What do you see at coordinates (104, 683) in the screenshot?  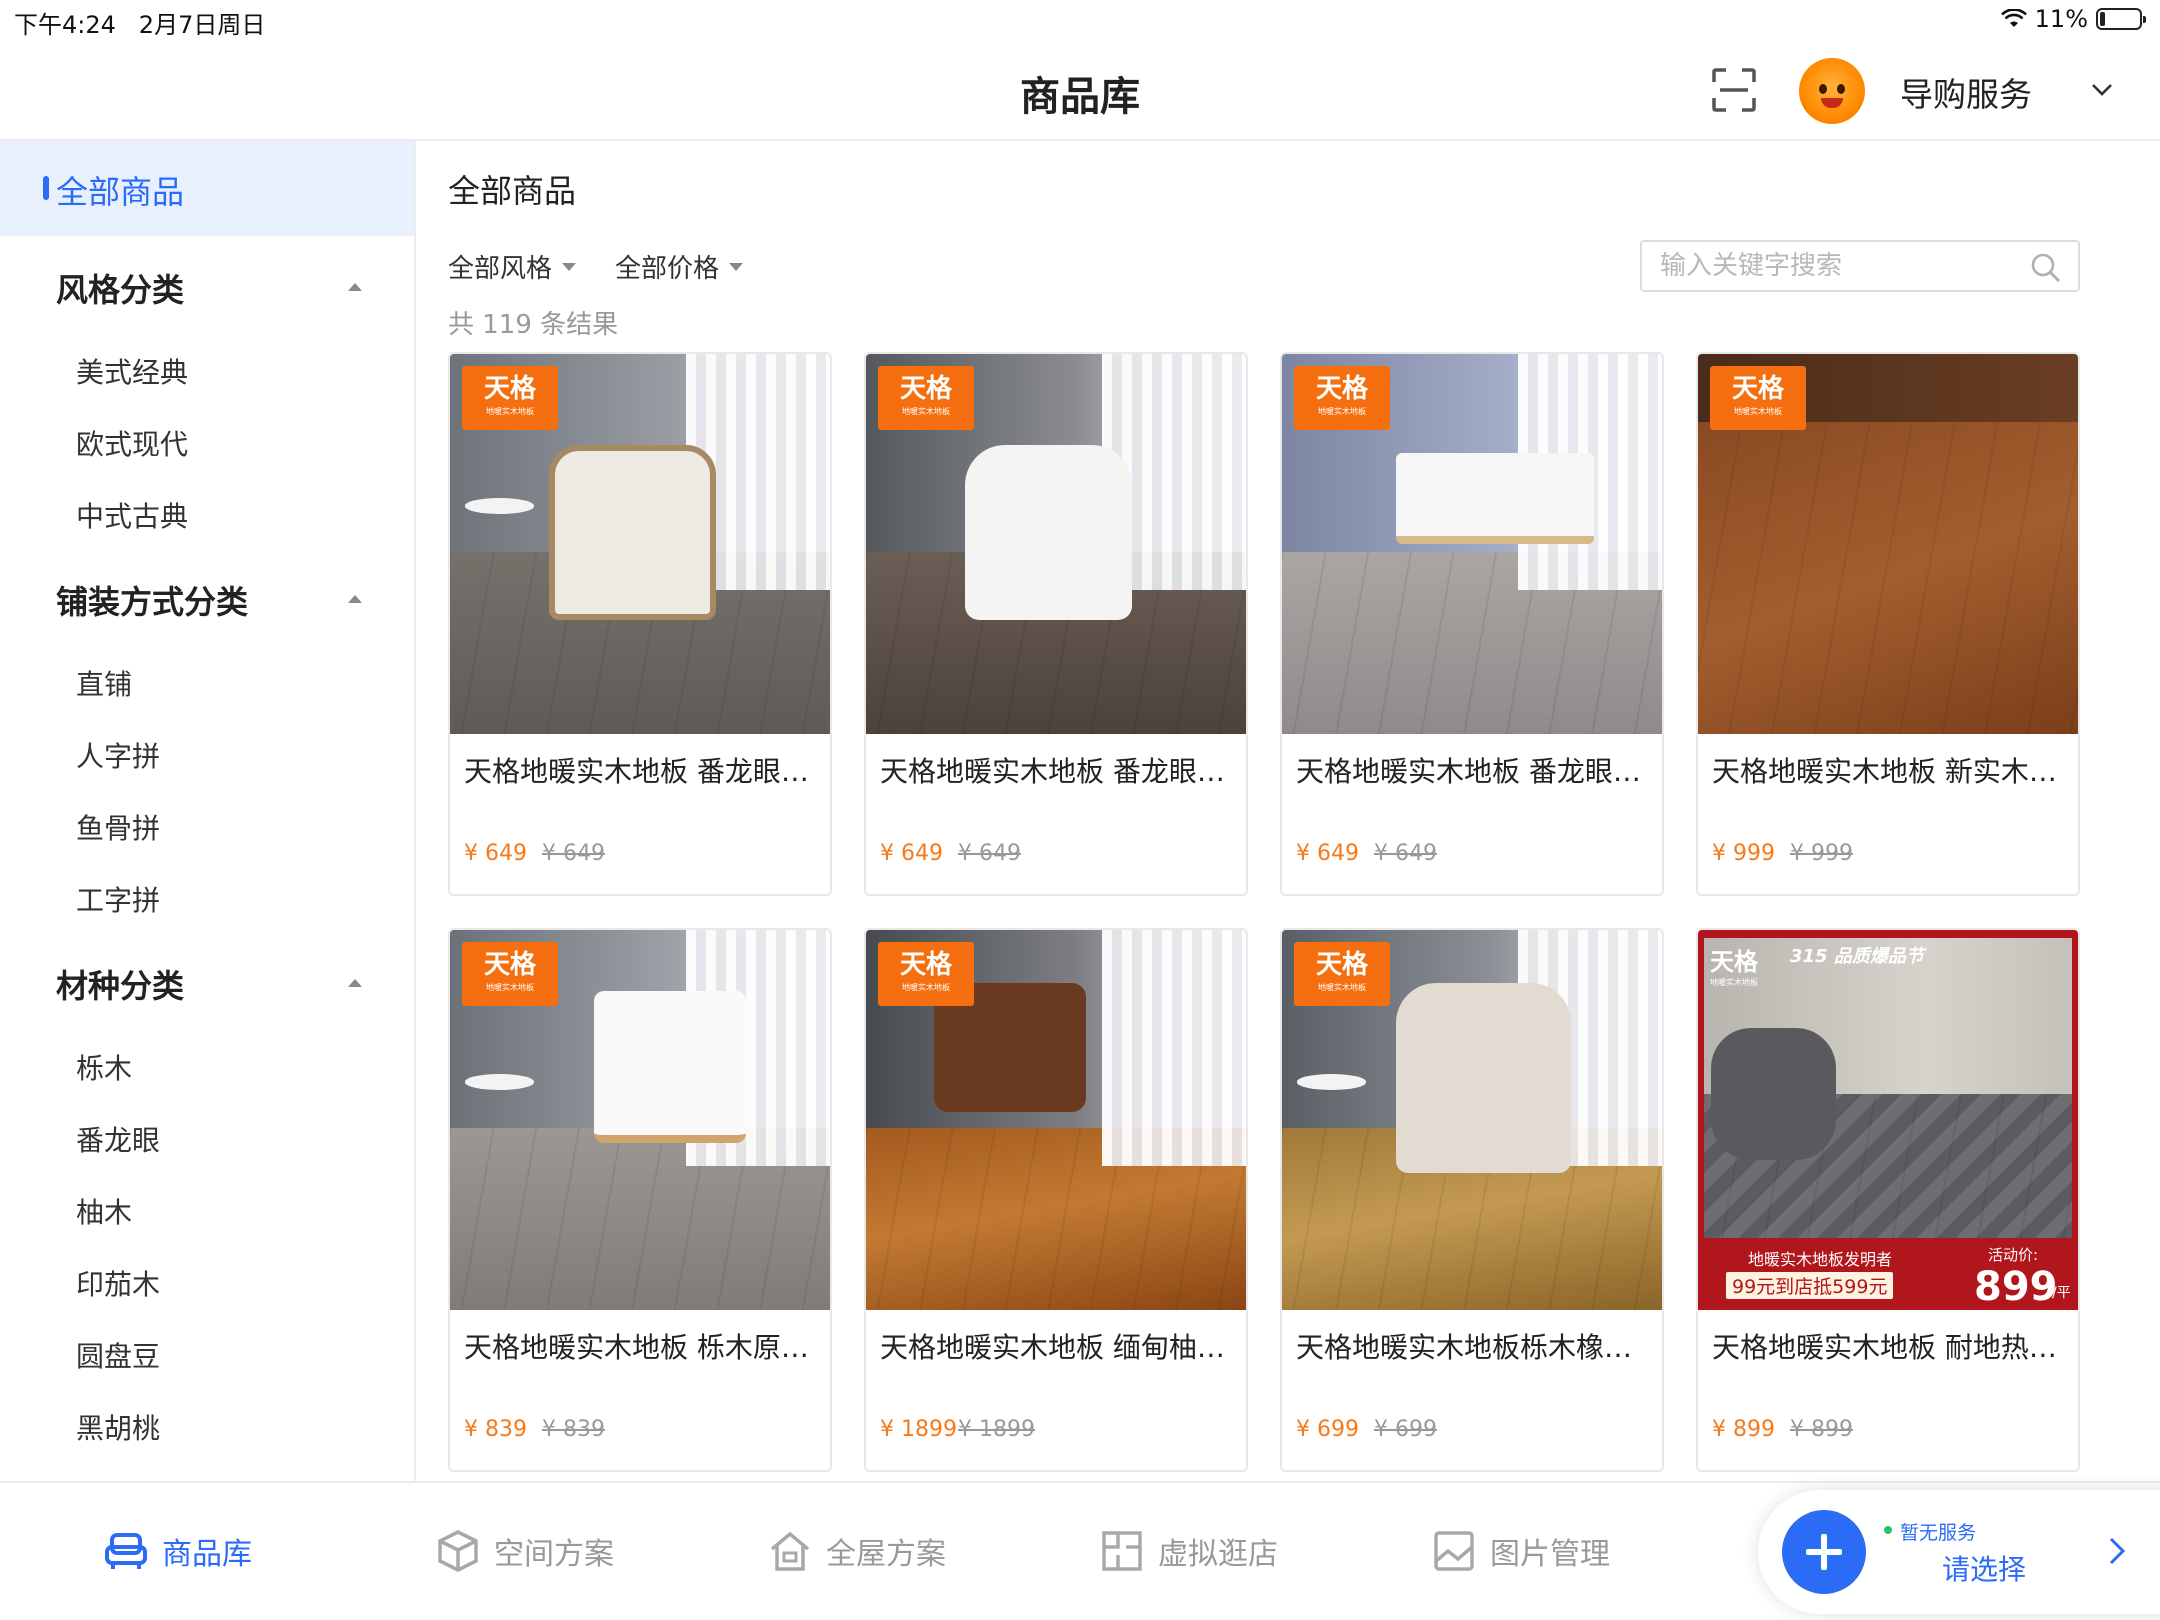 I see `sidebar-item-straight: 直铺` at bounding box center [104, 683].